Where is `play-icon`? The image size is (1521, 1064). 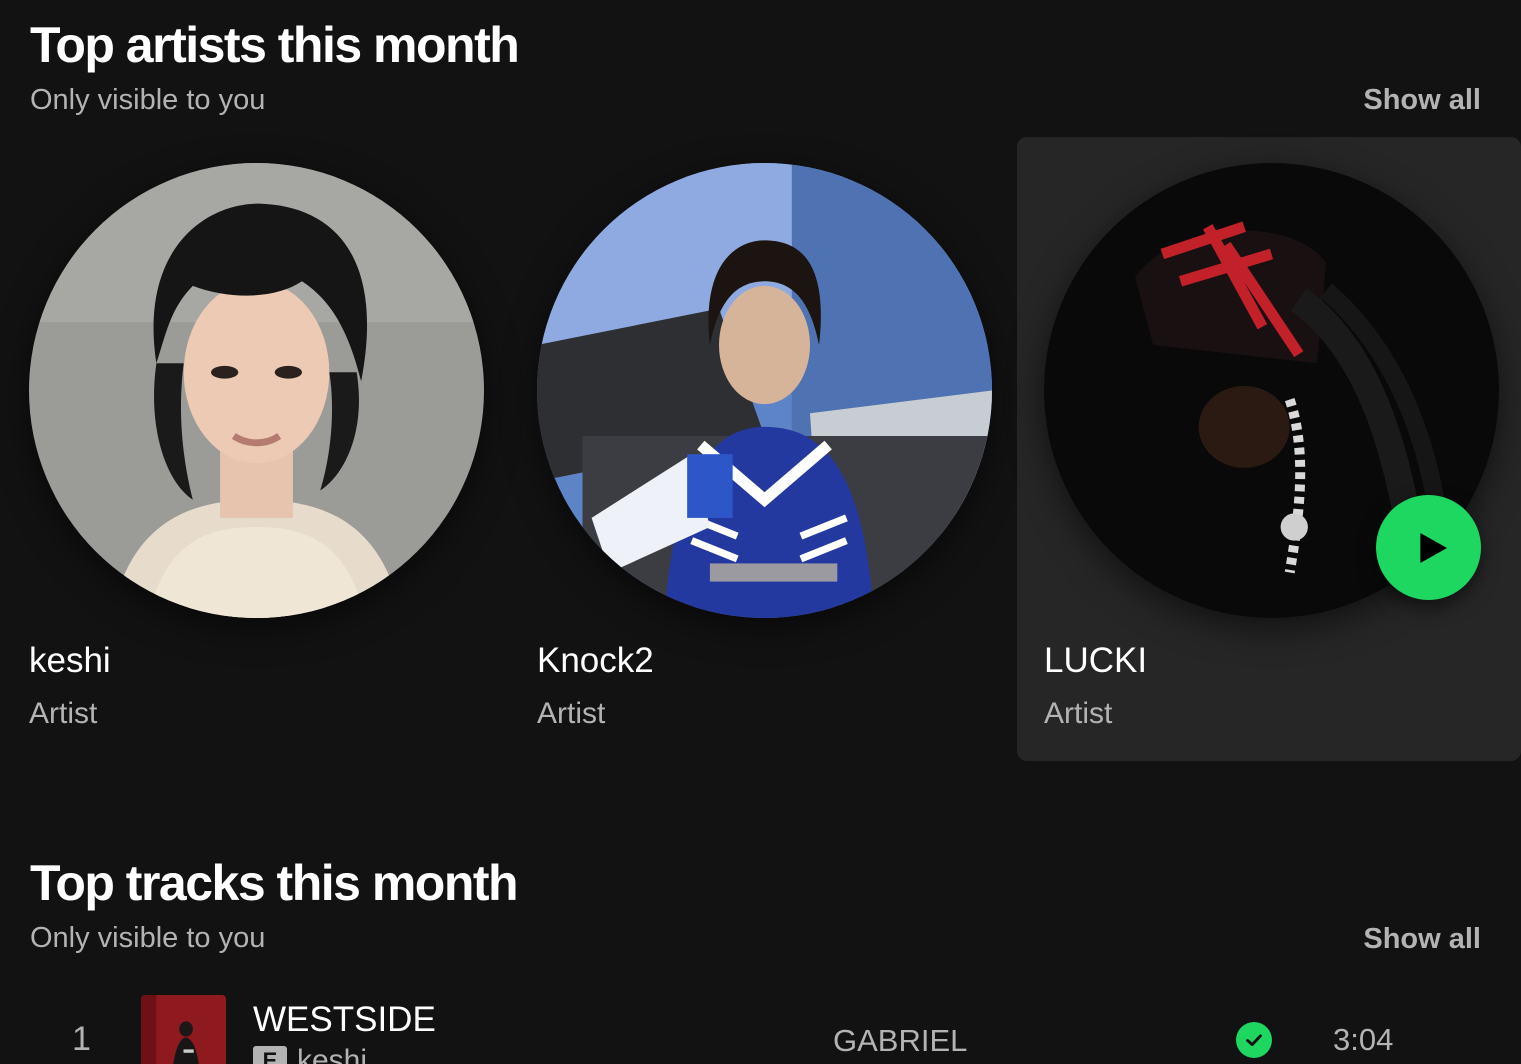
play-icon is located at coordinates (1433, 547).